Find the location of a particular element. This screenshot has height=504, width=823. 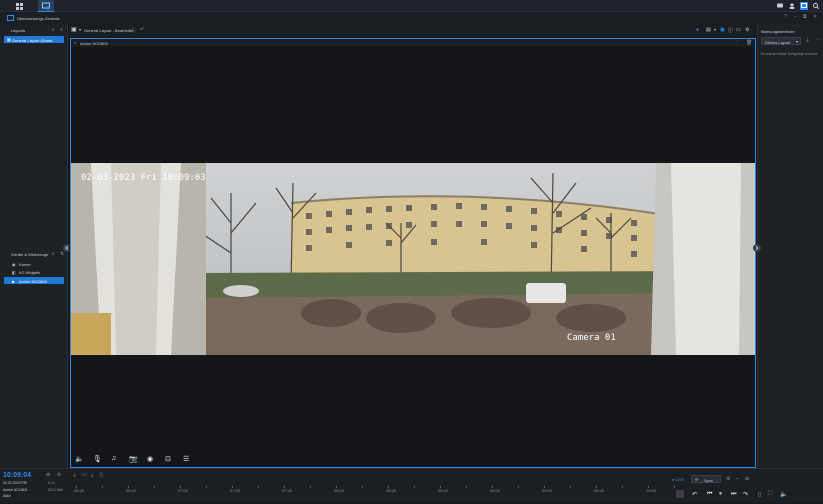

grid-menu-icon is located at coordinates (19, 6).